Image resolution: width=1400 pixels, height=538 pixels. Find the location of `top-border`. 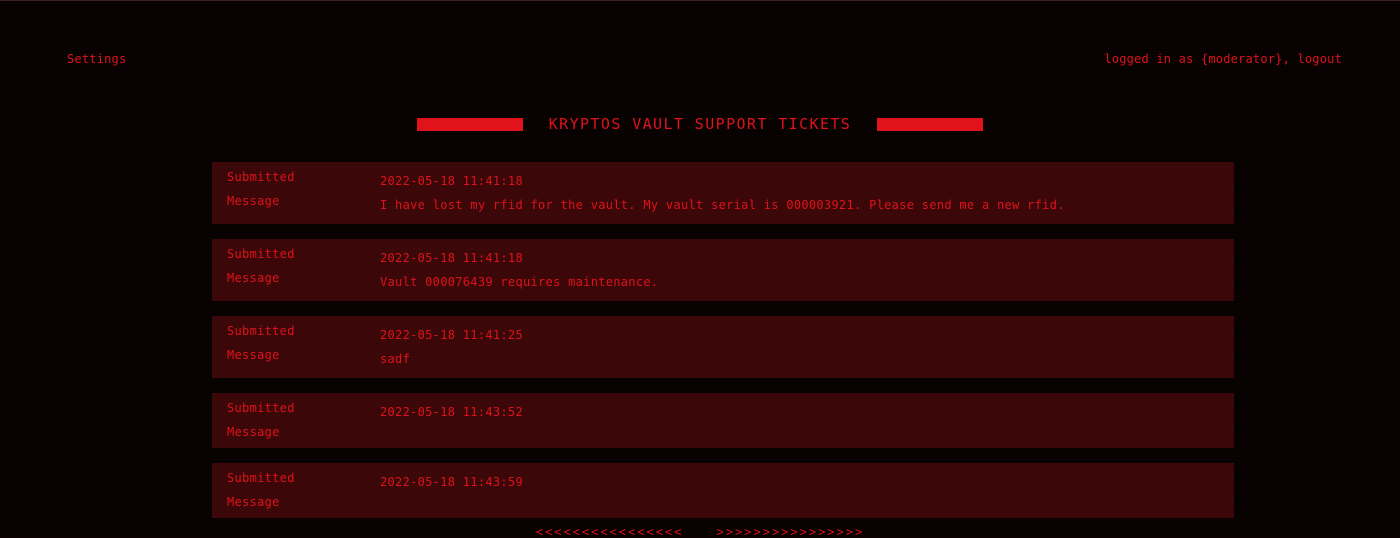

top-border is located at coordinates (700, 0).